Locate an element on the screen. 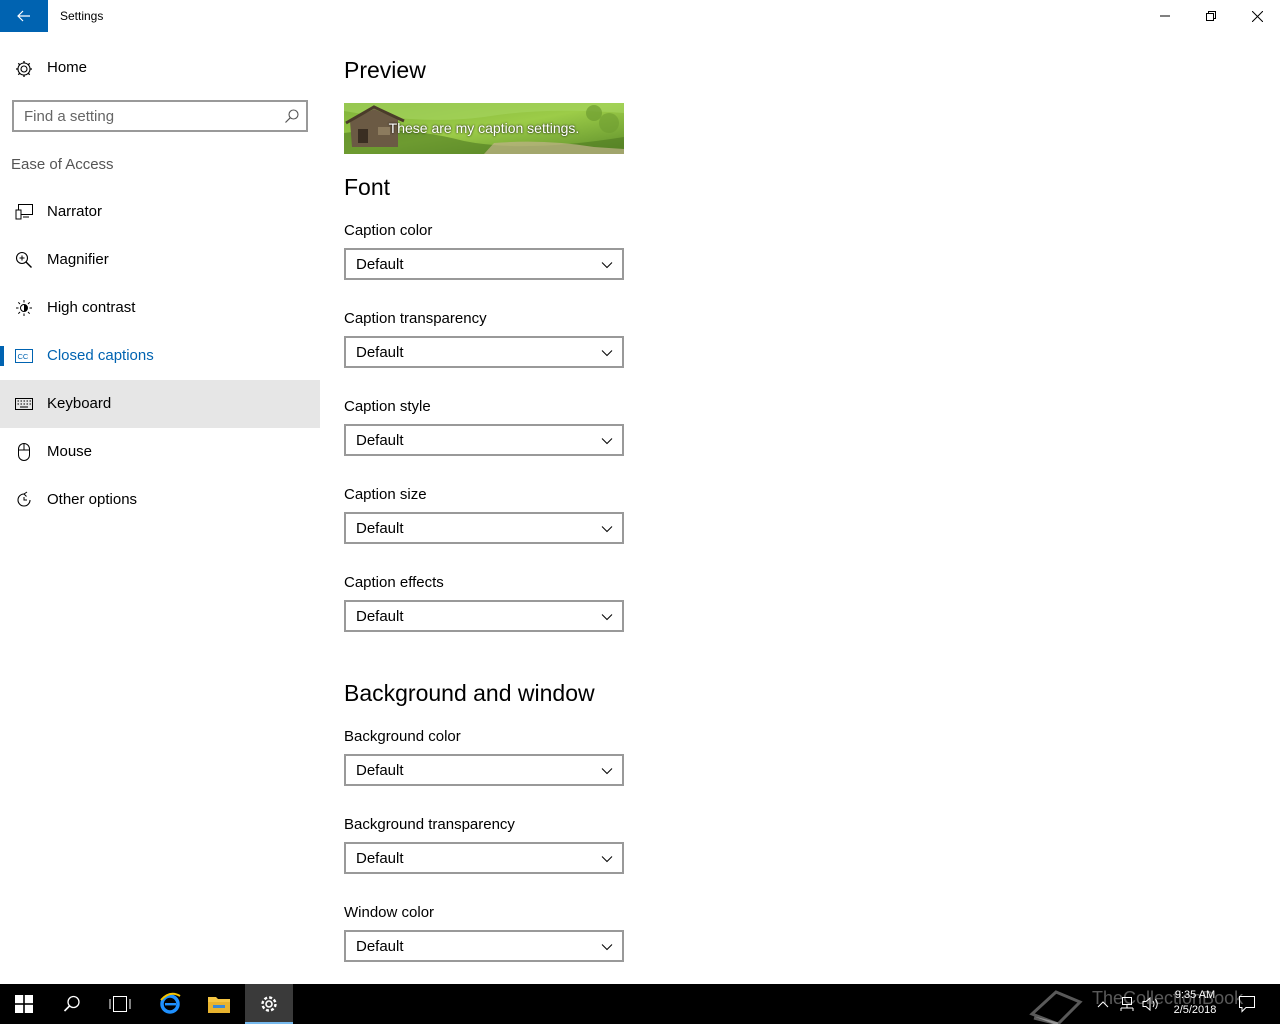  sidebar-item-keyboard: Keyboard is located at coordinates (160, 404).